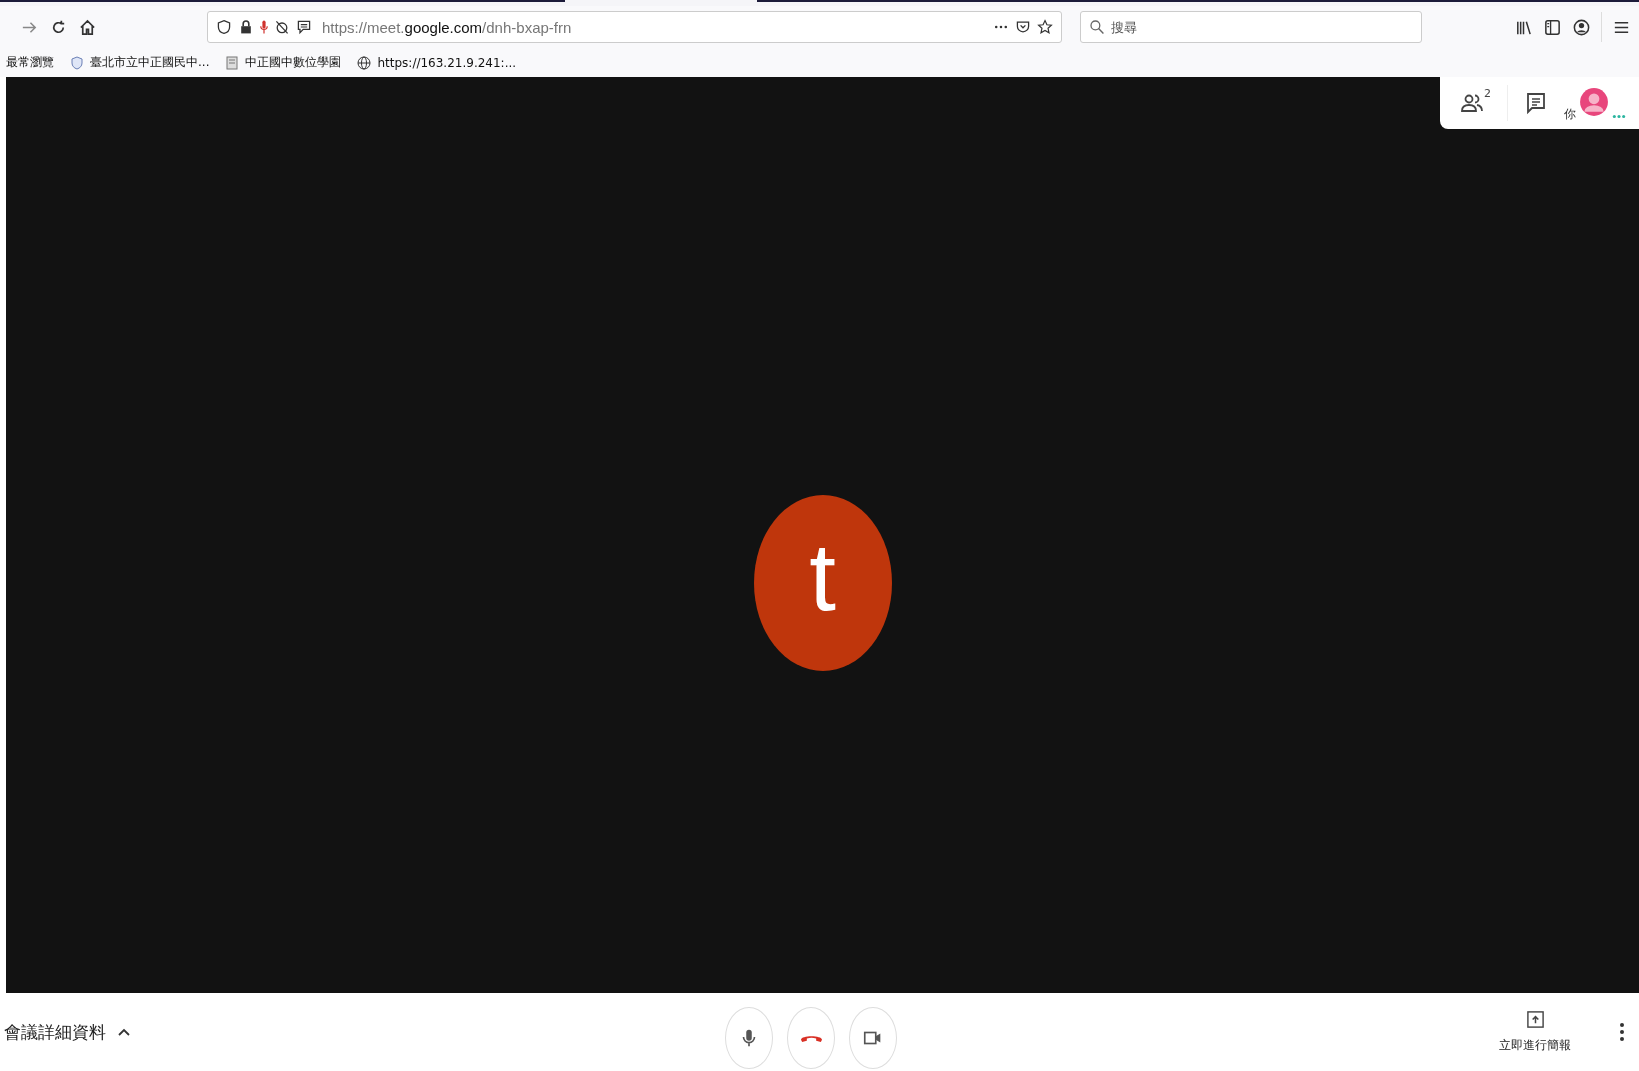  I want to click on microphone-button, so click(749, 1038).